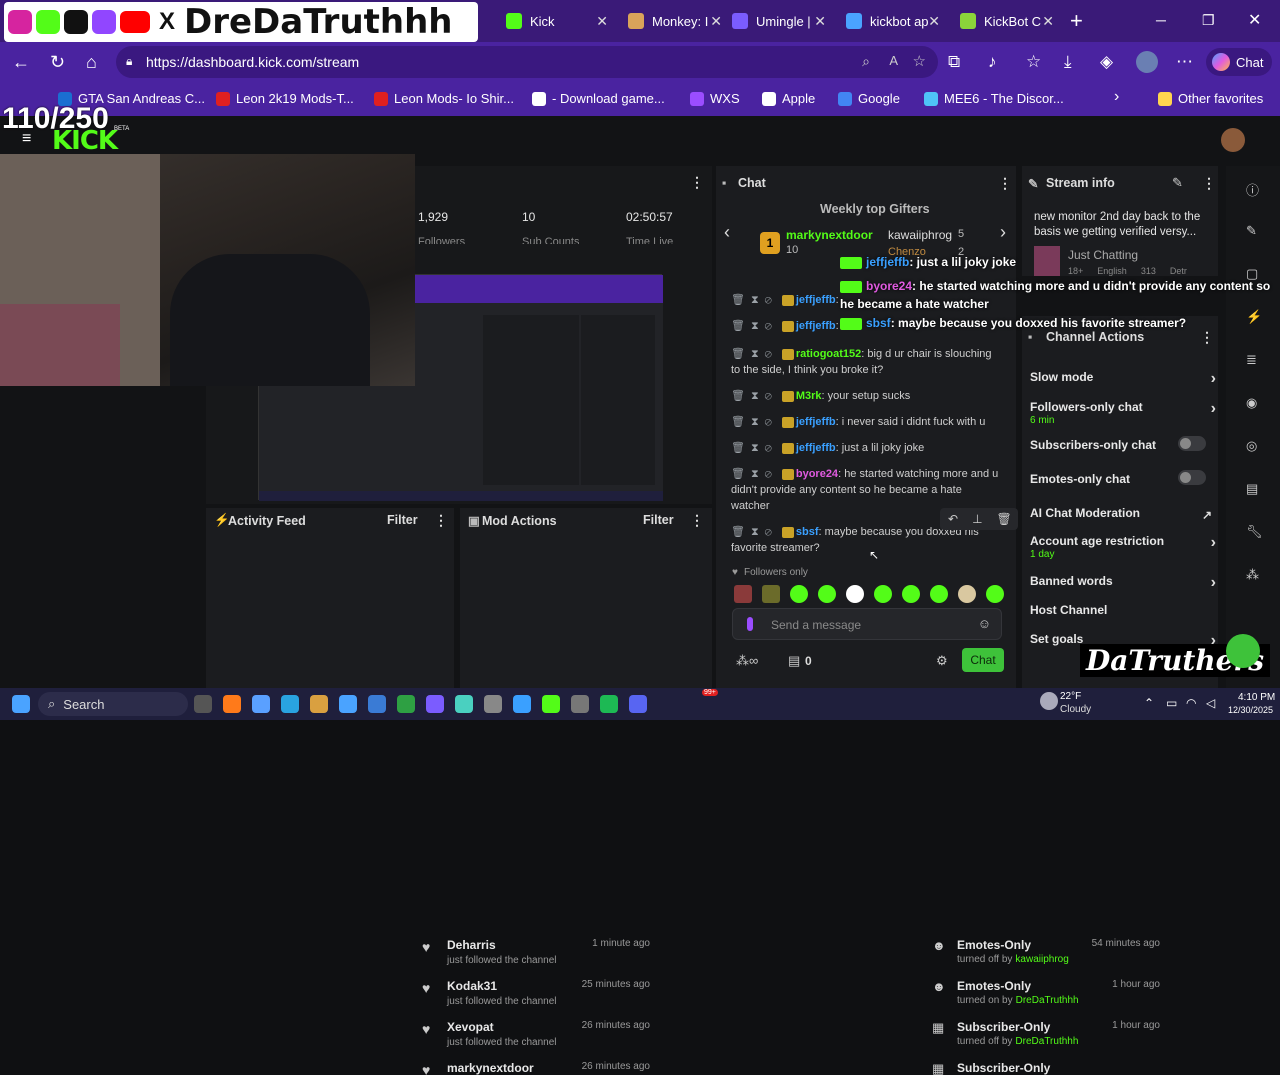 The height and width of the screenshot is (1075, 1280). What do you see at coordinates (490, 1068) in the screenshot?
I see `follower-name: markynextdoor` at bounding box center [490, 1068].